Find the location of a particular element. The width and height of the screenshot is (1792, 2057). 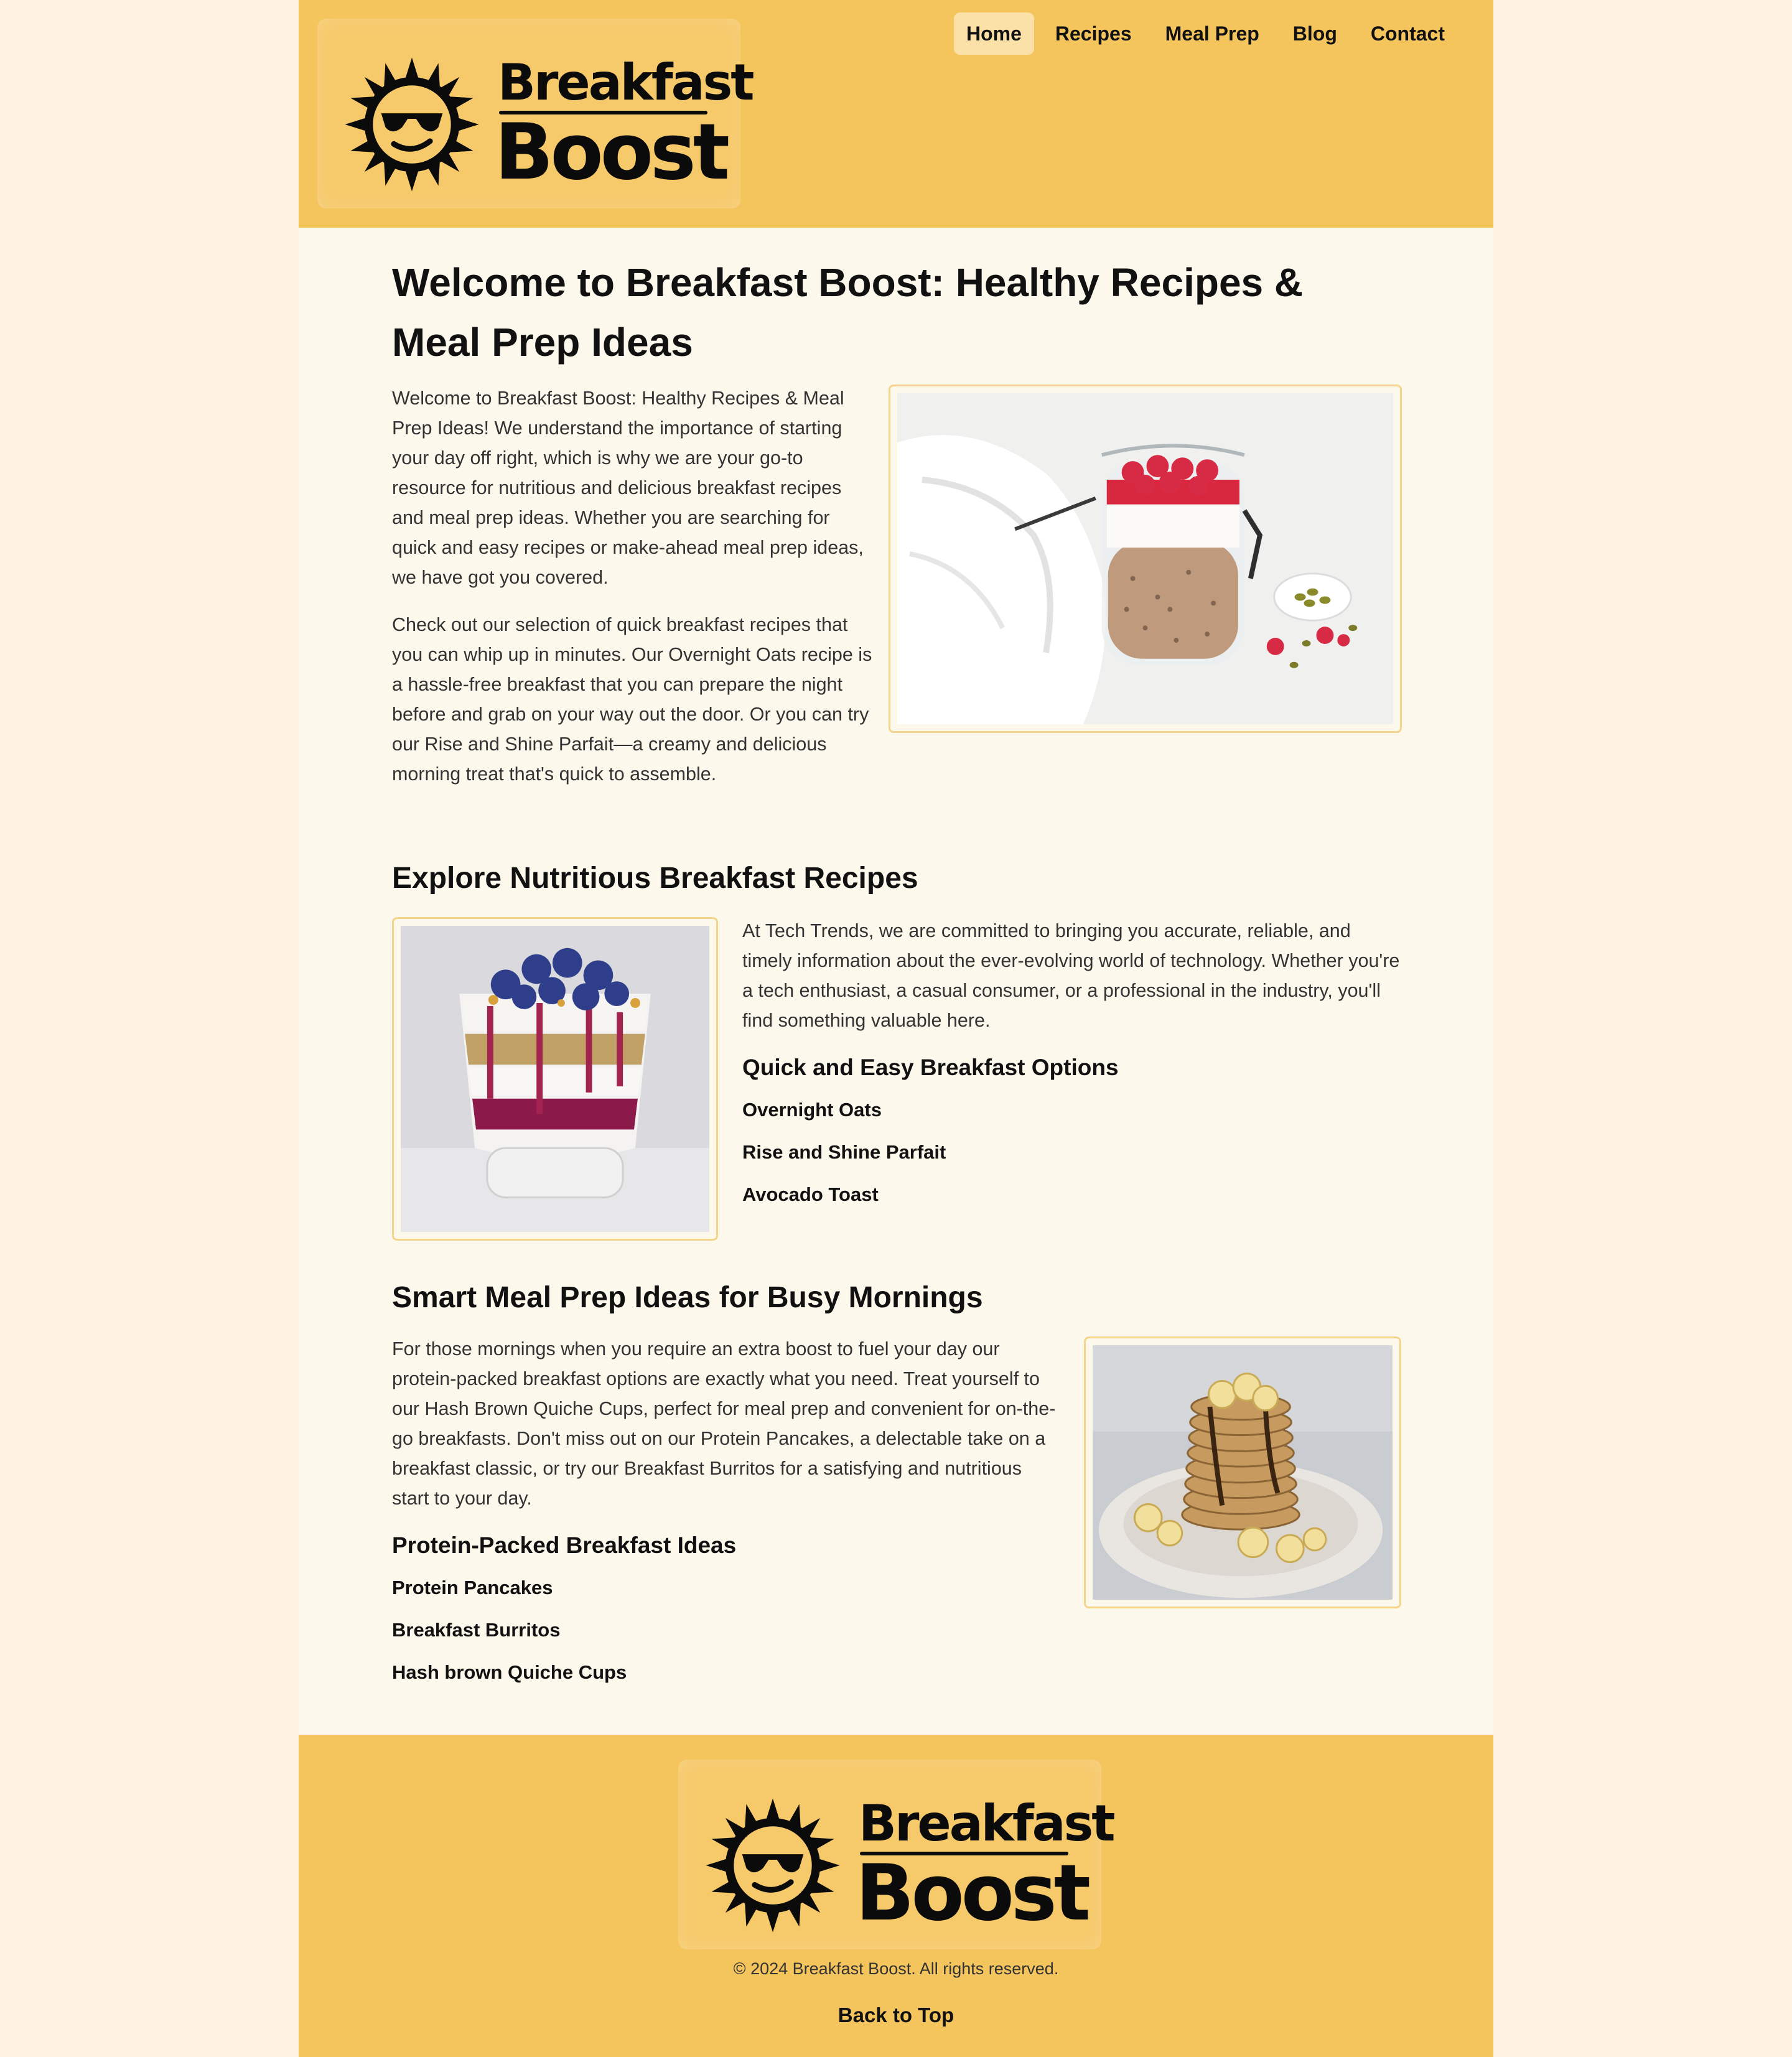

list-item: Hash brown Quiche Cups is located at coordinates (726, 1672).